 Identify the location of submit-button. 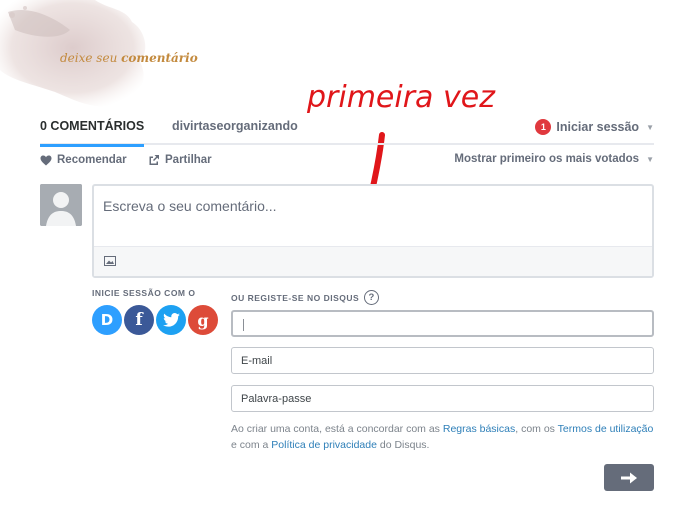
(629, 477).